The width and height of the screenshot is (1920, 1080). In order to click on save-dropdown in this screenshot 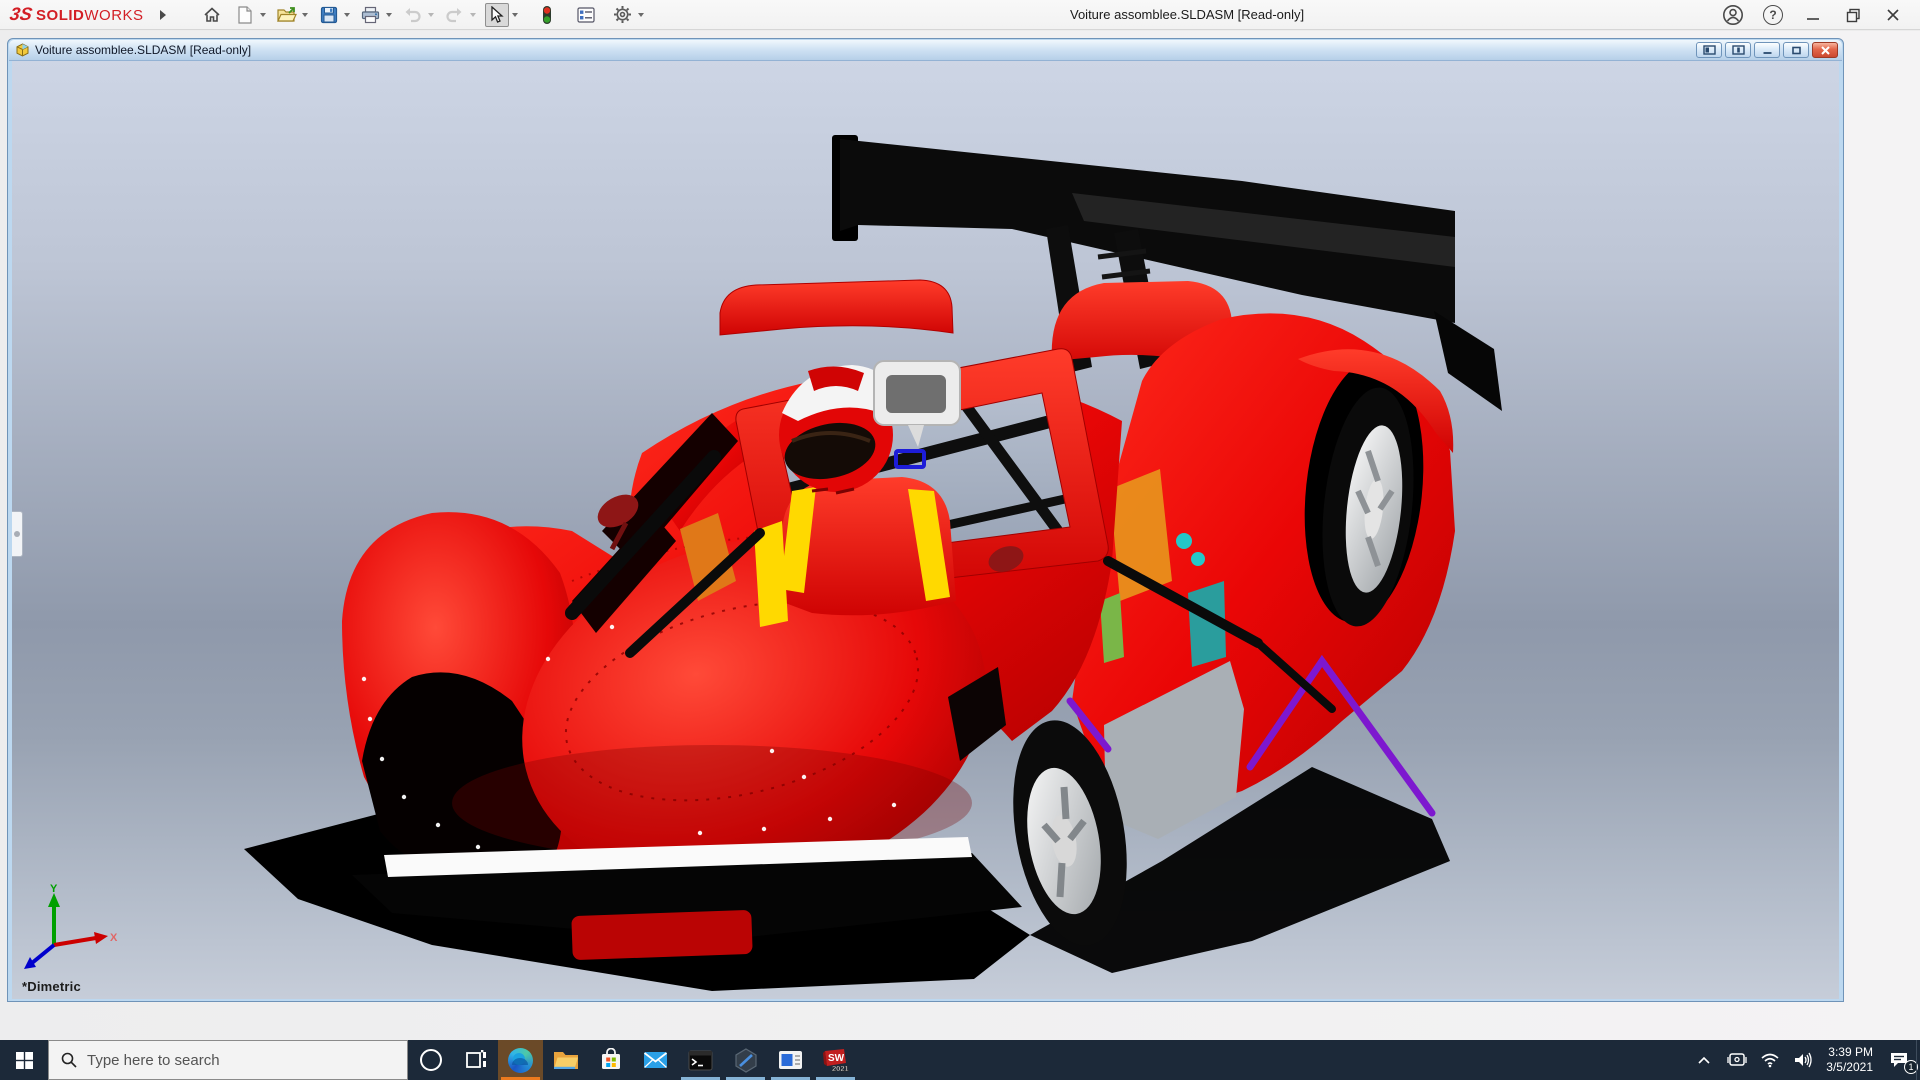, I will do `click(346, 14)`.